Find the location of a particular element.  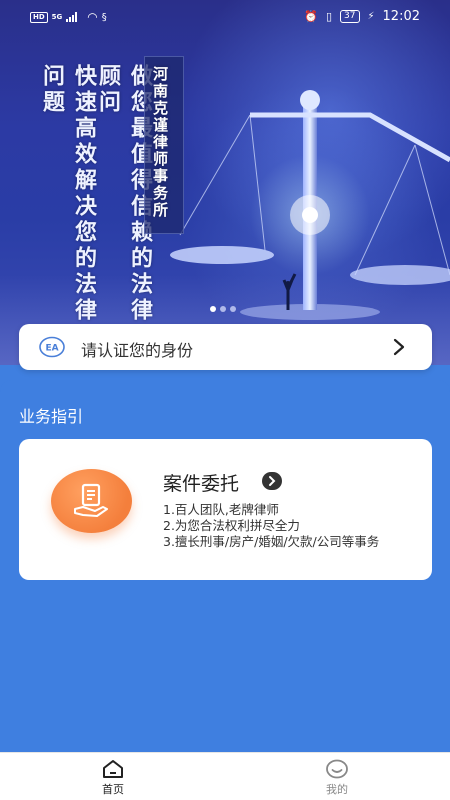

wifi-icon: ◠ is located at coordinates (92, 17).